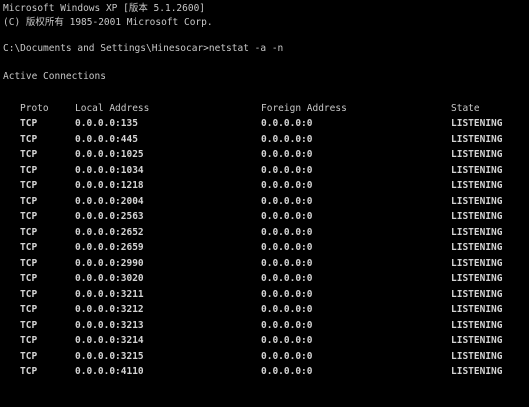 The width and height of the screenshot is (529, 407). What do you see at coordinates (109, 356) in the screenshot?
I see `connection-local-address: 0.0.0.0:3215` at bounding box center [109, 356].